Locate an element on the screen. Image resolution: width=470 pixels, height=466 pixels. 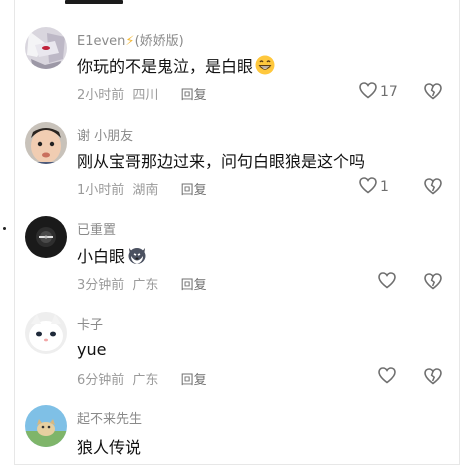
comment-text: yue is located at coordinates (91, 349).